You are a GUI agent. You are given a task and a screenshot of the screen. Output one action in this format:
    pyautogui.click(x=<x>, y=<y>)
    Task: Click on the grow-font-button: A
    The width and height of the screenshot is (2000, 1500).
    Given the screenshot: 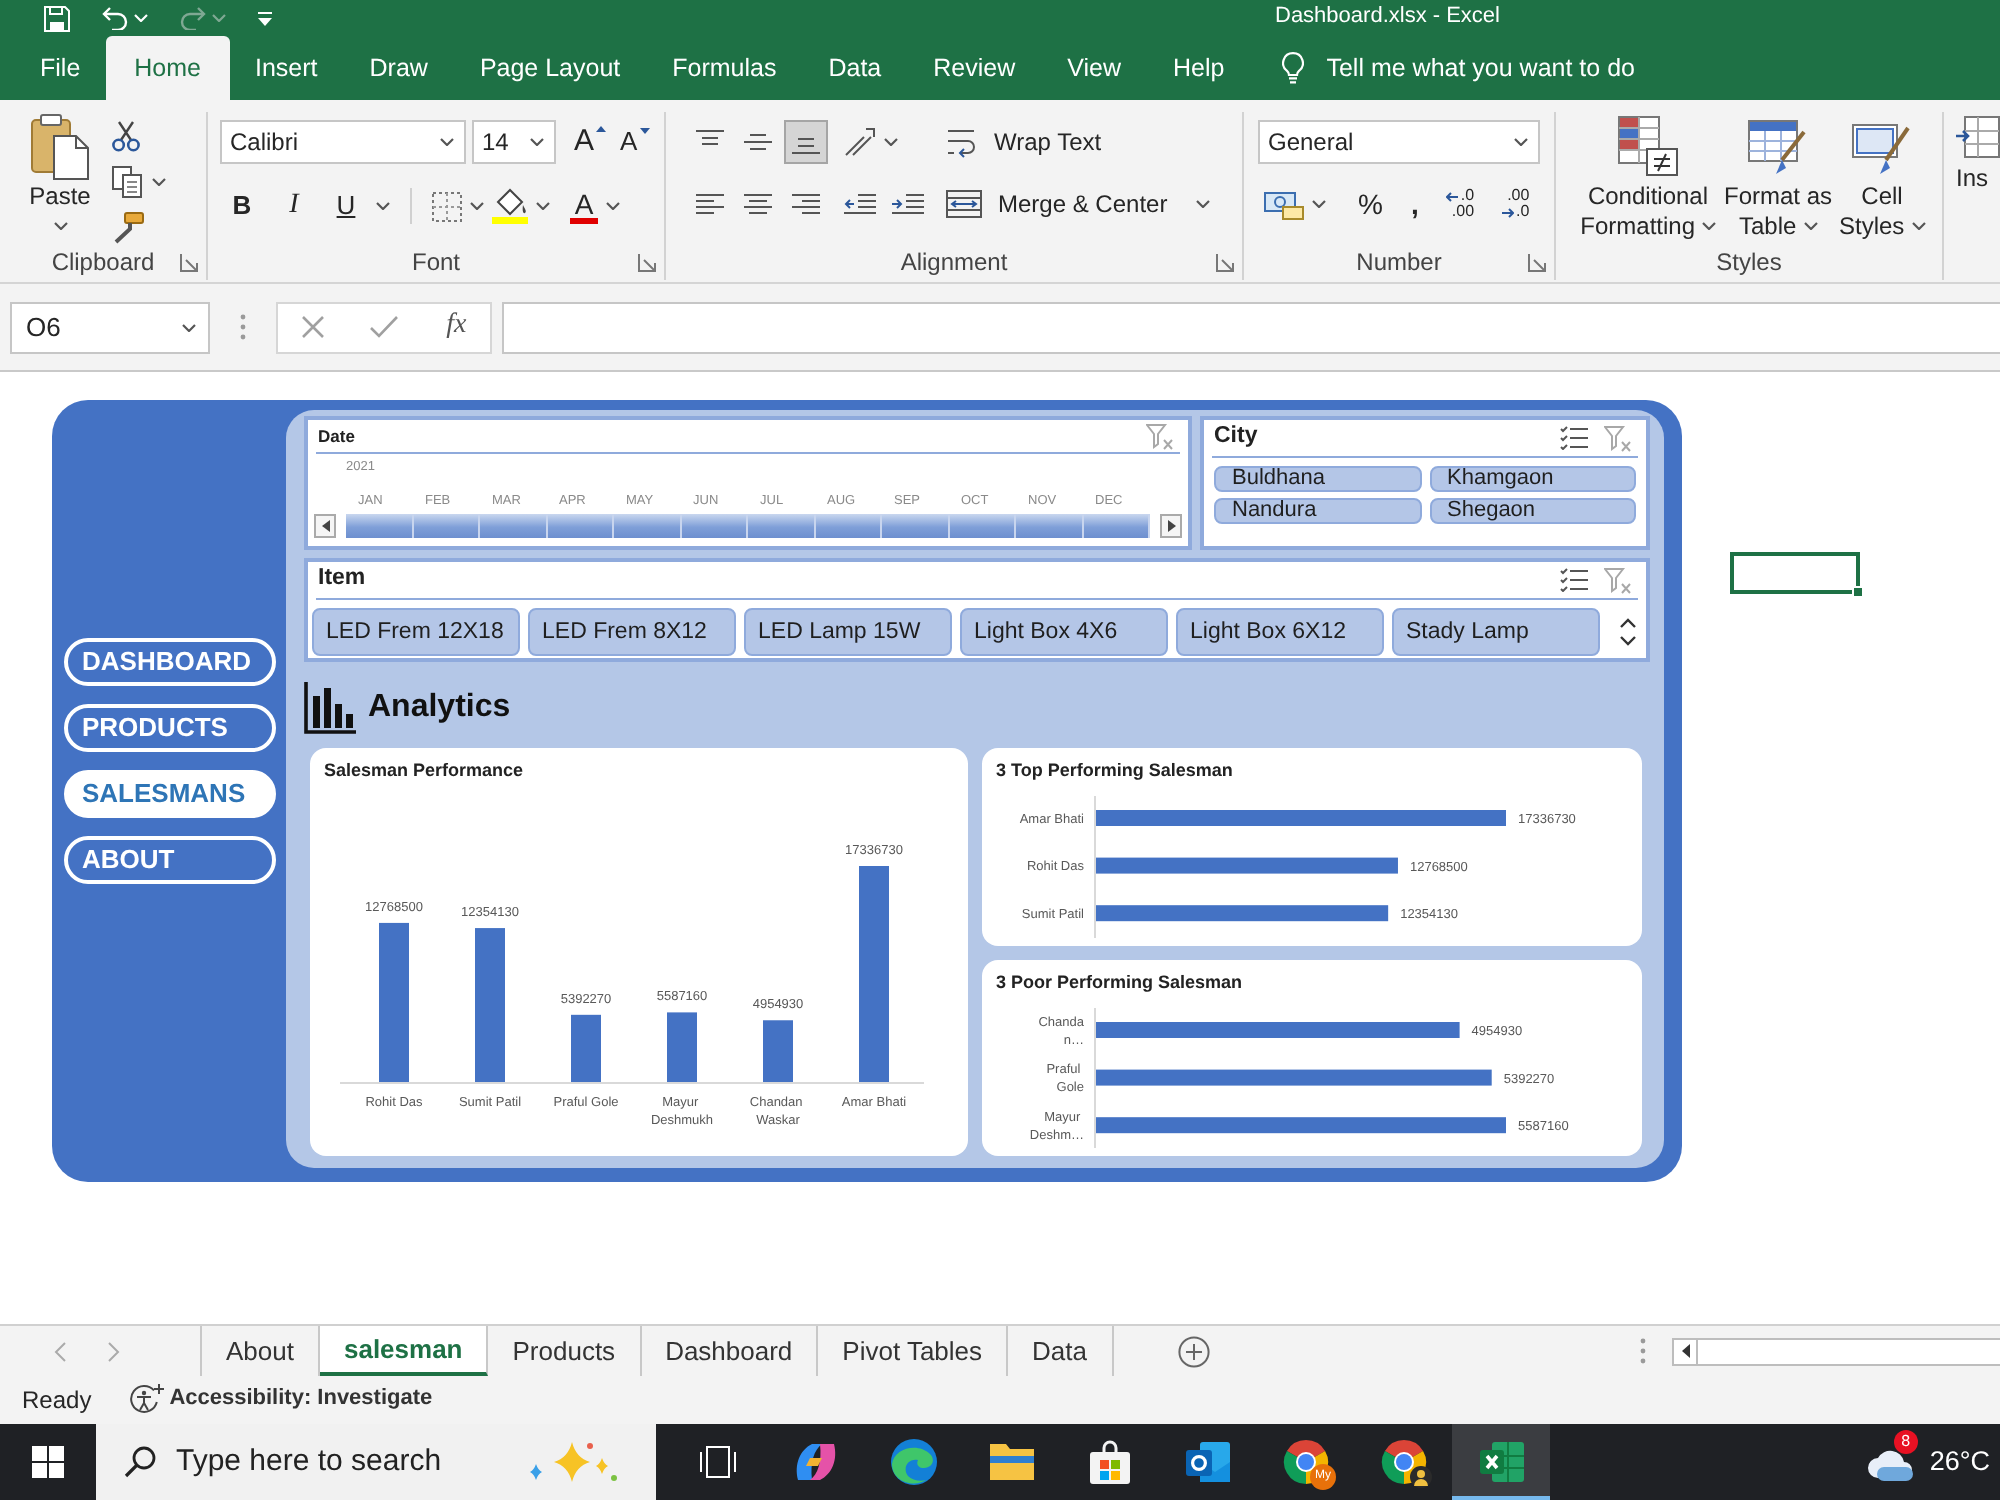 What is the action you would take?
    pyautogui.click(x=590, y=142)
    